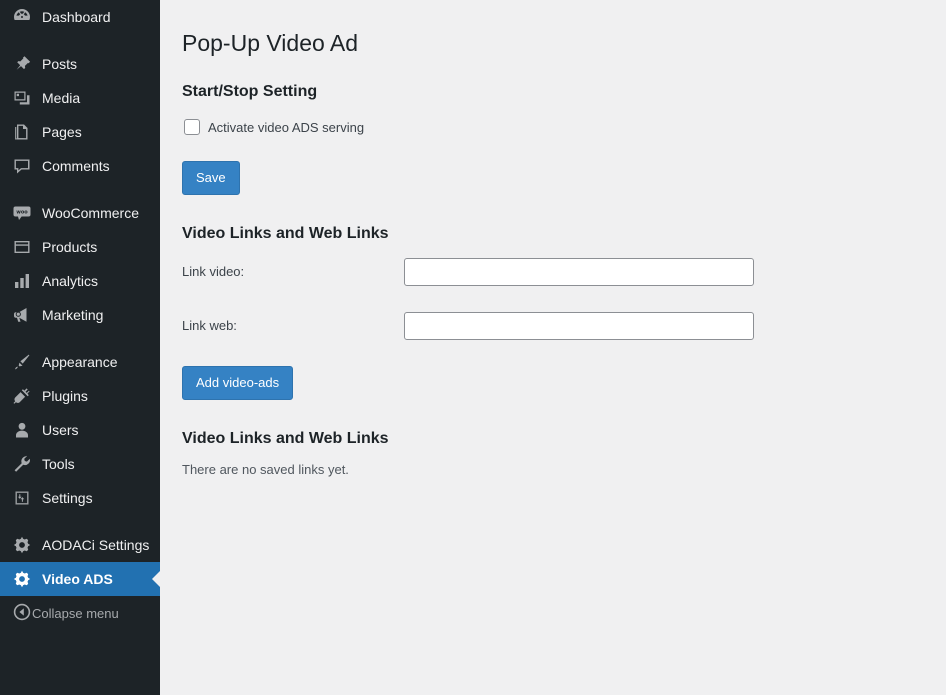  What do you see at coordinates (22, 17) in the screenshot?
I see `dashboard-icon` at bounding box center [22, 17].